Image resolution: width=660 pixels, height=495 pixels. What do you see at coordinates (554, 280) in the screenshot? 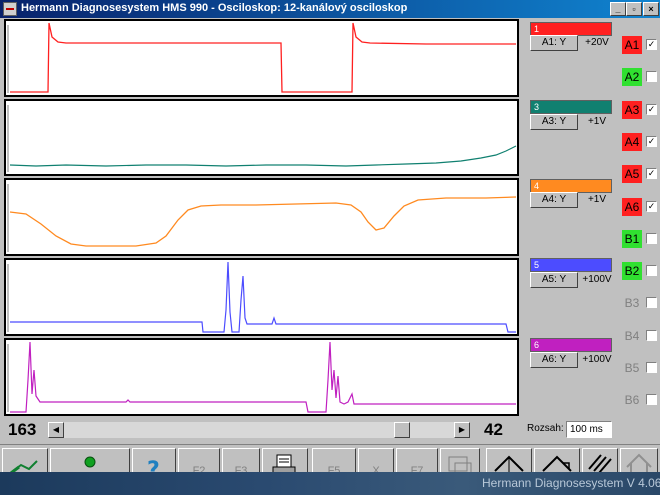
I see `channel-a5-button: A5: Y` at bounding box center [554, 280].